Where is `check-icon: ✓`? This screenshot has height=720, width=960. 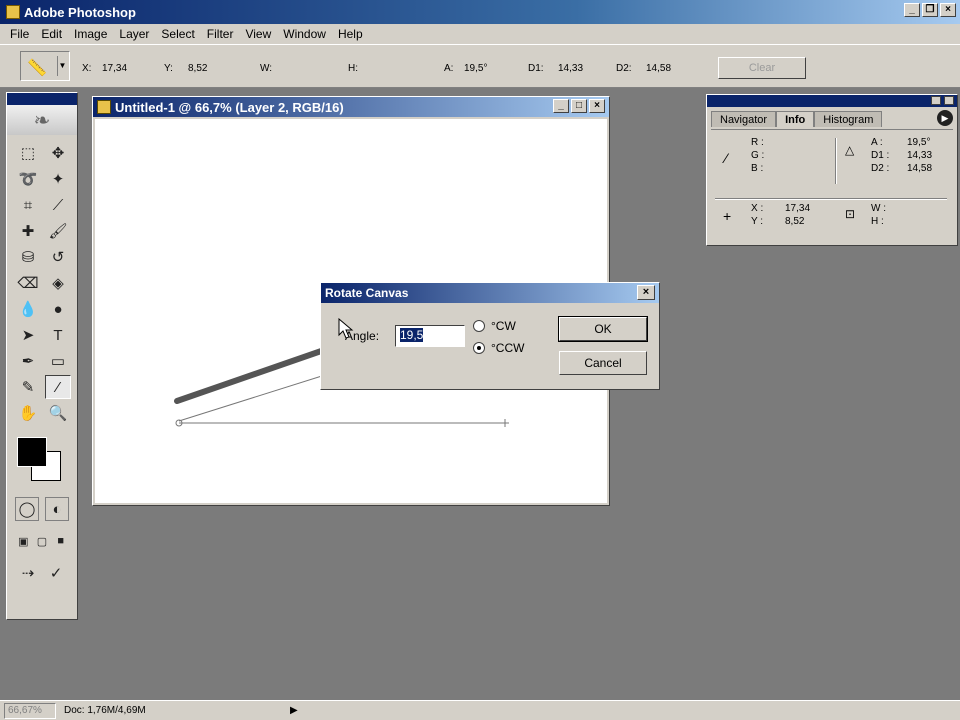 check-icon: ✓ is located at coordinates (56, 573).